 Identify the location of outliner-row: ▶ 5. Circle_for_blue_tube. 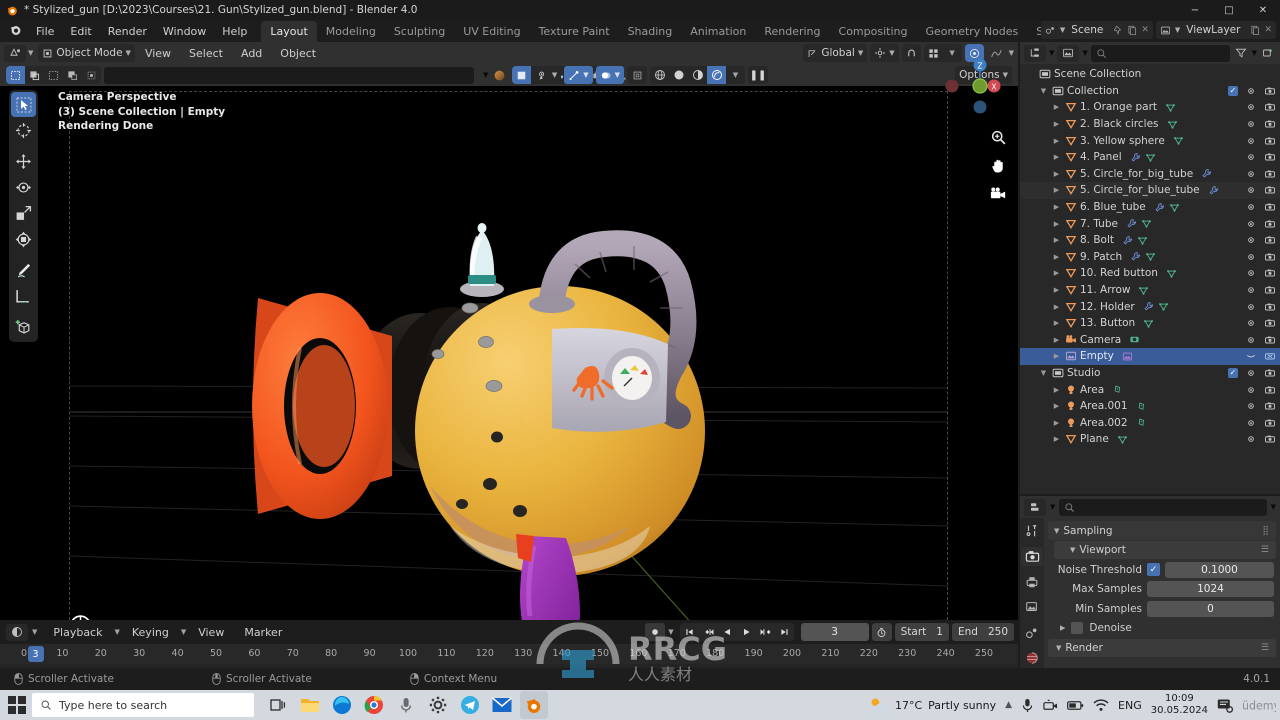
(1150, 190).